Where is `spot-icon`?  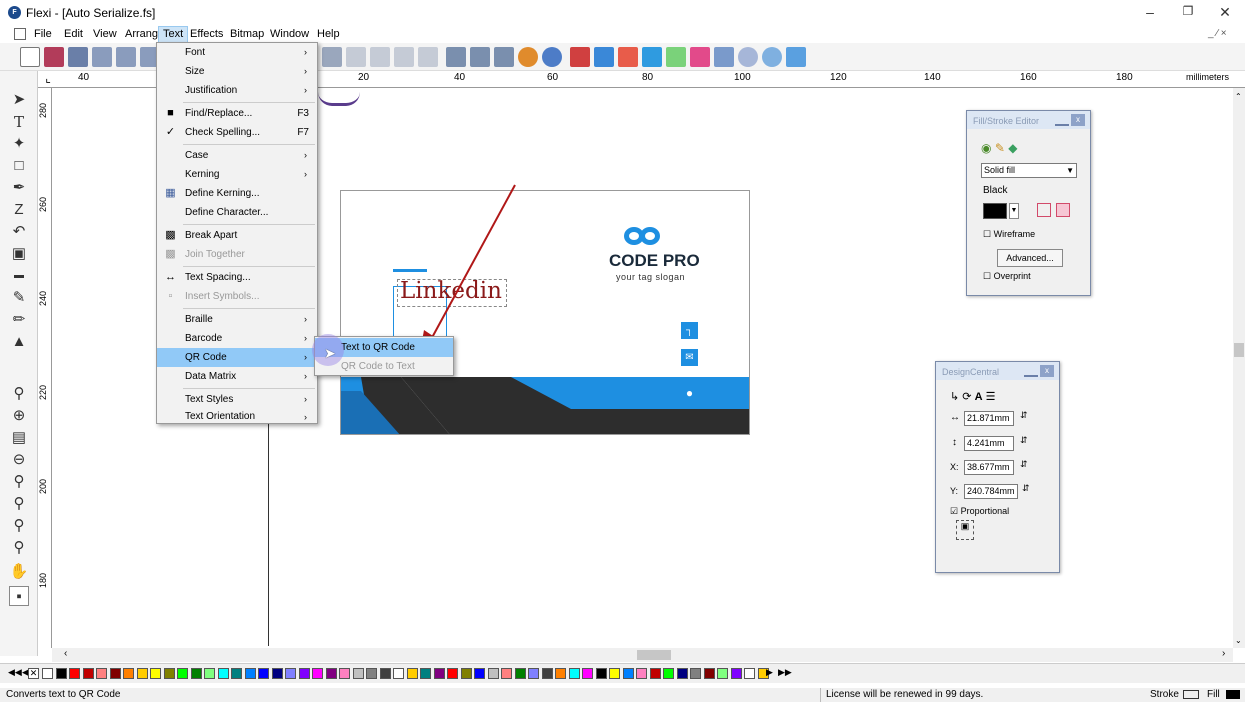 spot-icon is located at coordinates (652, 57).